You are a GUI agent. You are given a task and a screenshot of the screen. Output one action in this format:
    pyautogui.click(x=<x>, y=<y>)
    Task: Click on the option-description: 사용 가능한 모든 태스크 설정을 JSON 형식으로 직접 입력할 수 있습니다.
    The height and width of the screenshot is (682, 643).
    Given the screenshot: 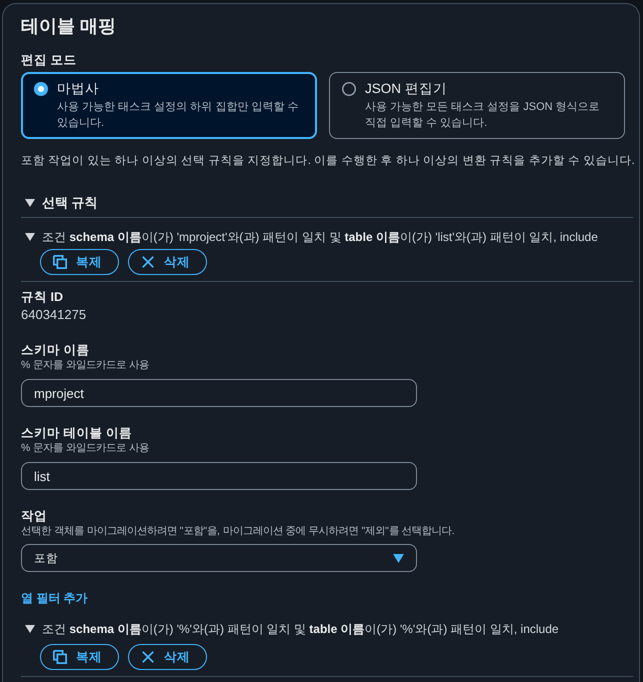 What is the action you would take?
    pyautogui.click(x=483, y=115)
    